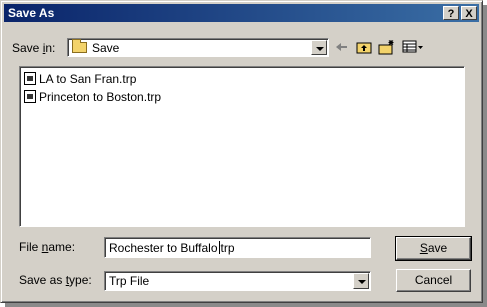 The image size is (487, 307). Describe the element at coordinates (172, 248) in the screenshot. I see `file-name-value: Rochester to Buffalo trp` at that location.